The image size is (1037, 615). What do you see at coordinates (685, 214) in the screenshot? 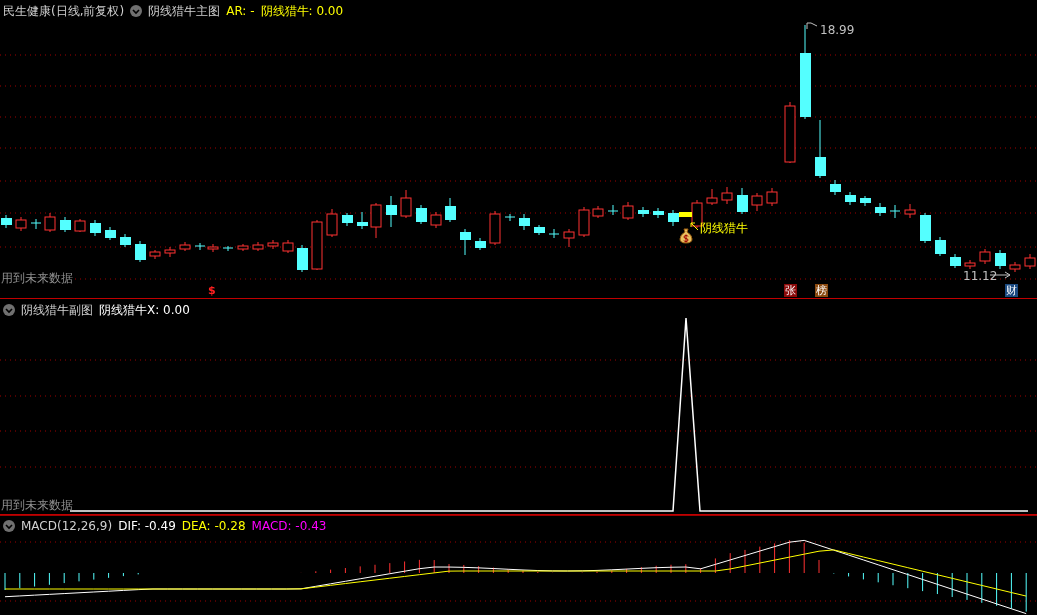
I see `signal-bar` at bounding box center [685, 214].